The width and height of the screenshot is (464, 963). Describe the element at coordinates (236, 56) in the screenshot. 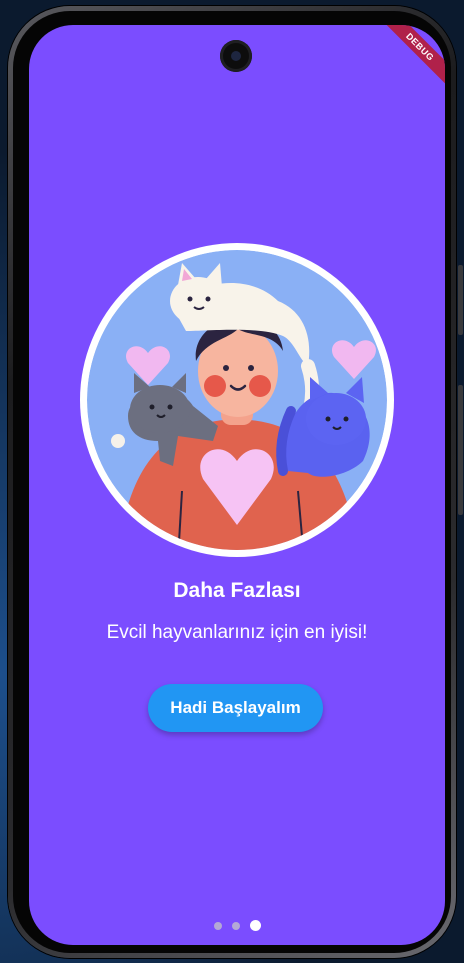

I see `front-camera` at that location.